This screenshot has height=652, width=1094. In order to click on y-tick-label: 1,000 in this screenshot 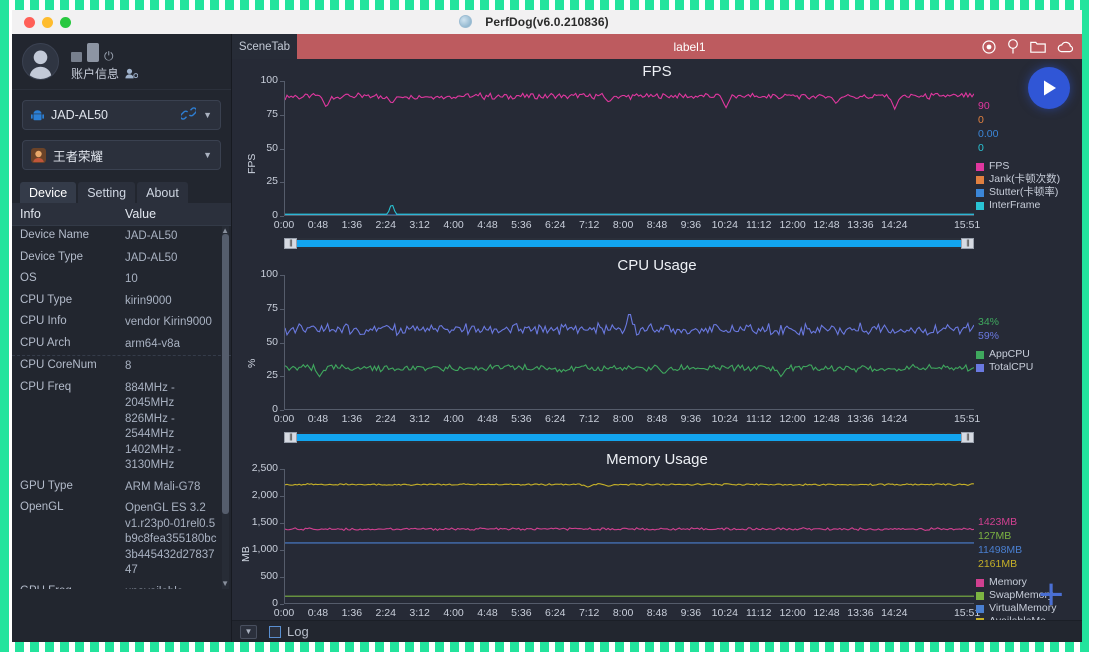, I will do `click(264, 549)`.